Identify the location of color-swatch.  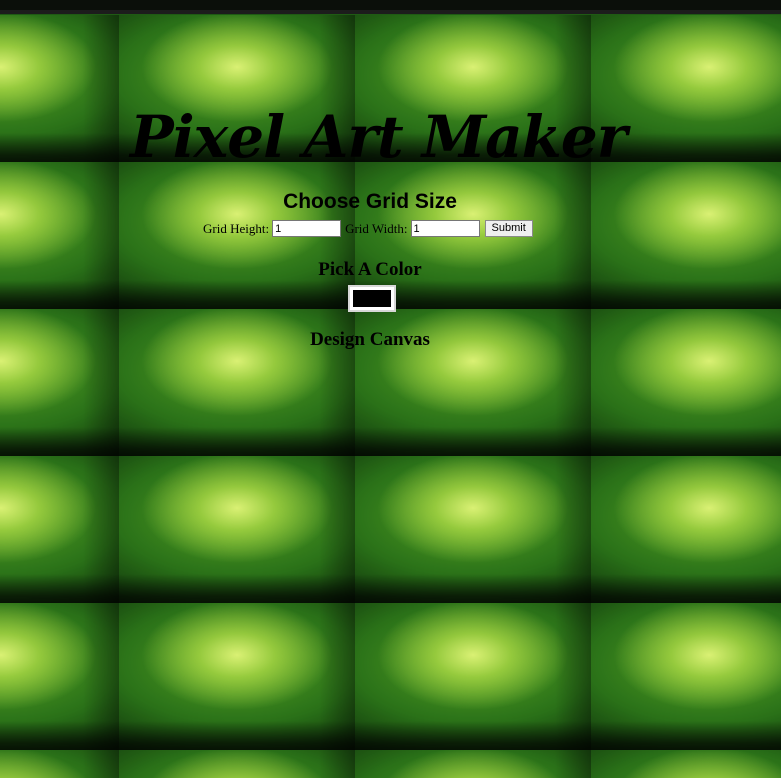
(372, 298).